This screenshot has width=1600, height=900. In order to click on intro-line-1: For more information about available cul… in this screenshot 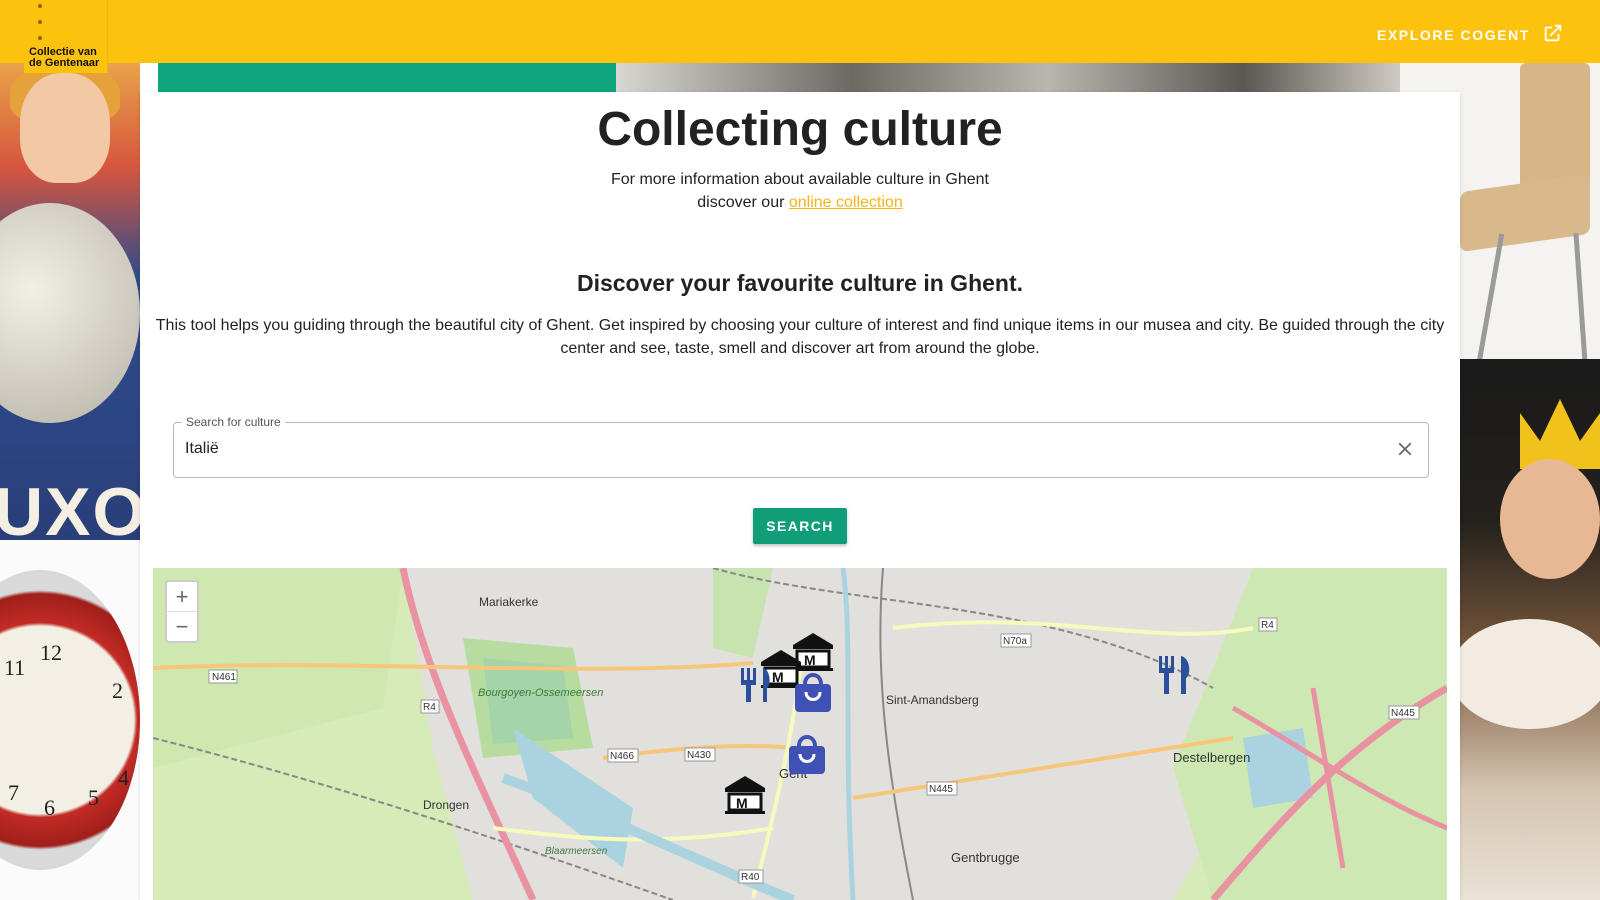, I will do `click(800, 179)`.